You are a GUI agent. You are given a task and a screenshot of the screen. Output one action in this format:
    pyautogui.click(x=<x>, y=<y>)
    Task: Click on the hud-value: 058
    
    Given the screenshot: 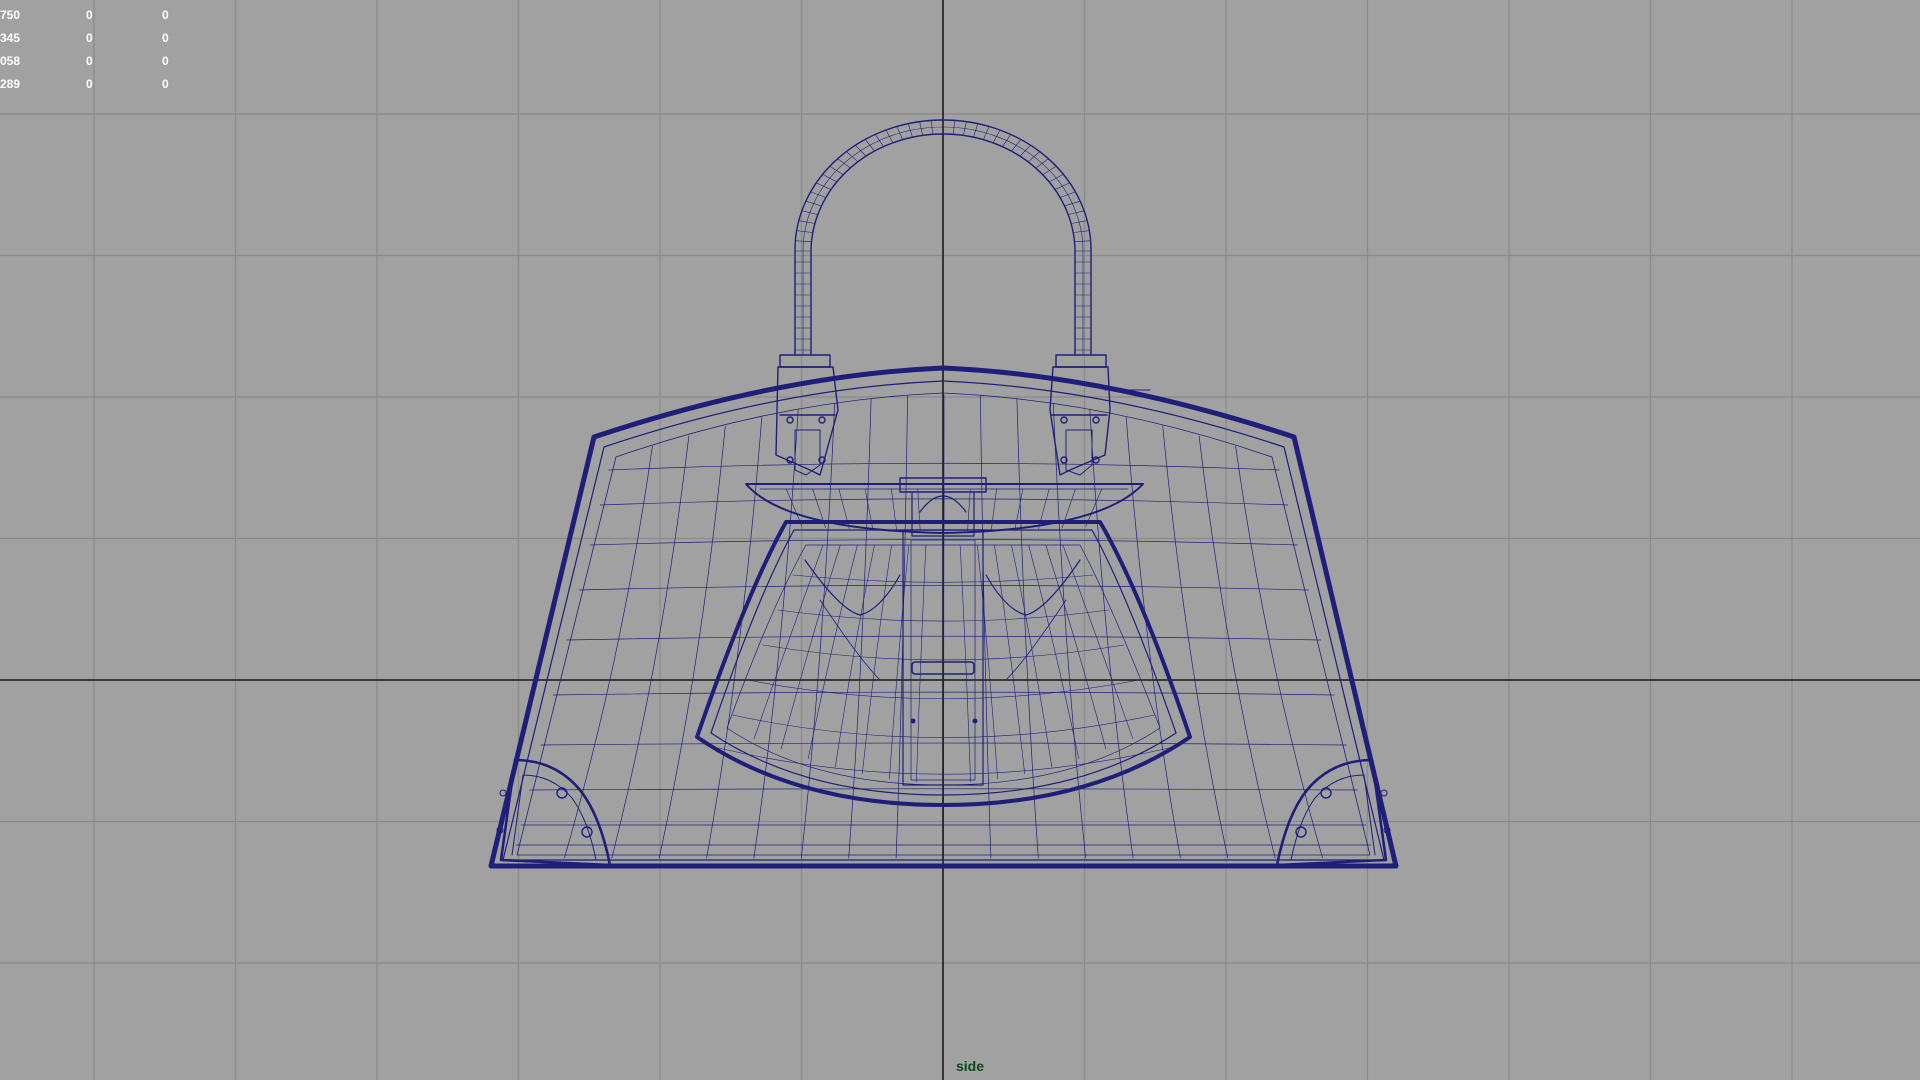 What is the action you would take?
    pyautogui.click(x=10, y=61)
    